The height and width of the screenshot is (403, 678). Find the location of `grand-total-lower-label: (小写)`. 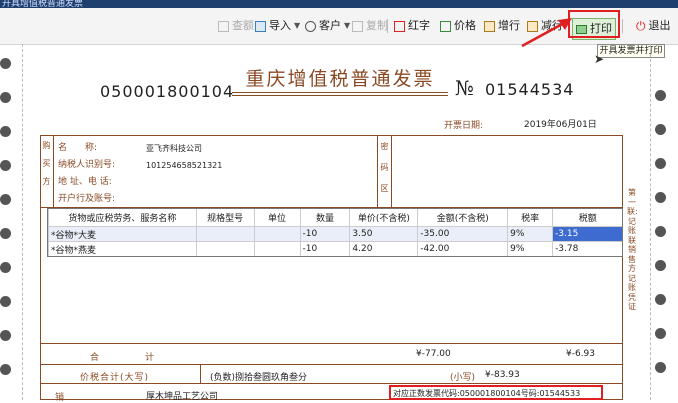

grand-total-lower-label: (小写) is located at coordinates (463, 378).